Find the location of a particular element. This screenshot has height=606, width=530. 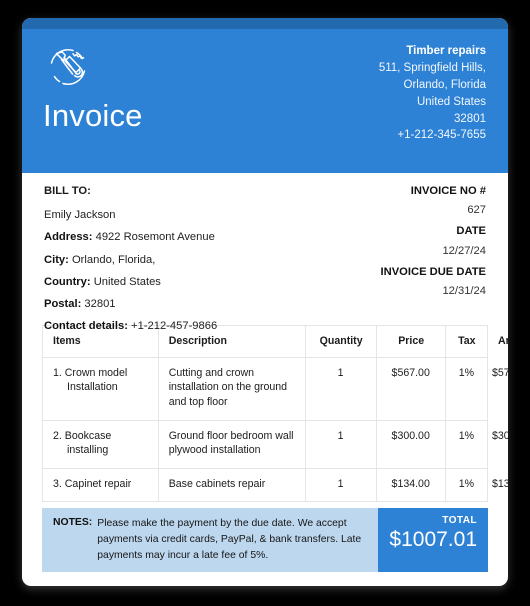

address-label: Address: is located at coordinates (68, 237).